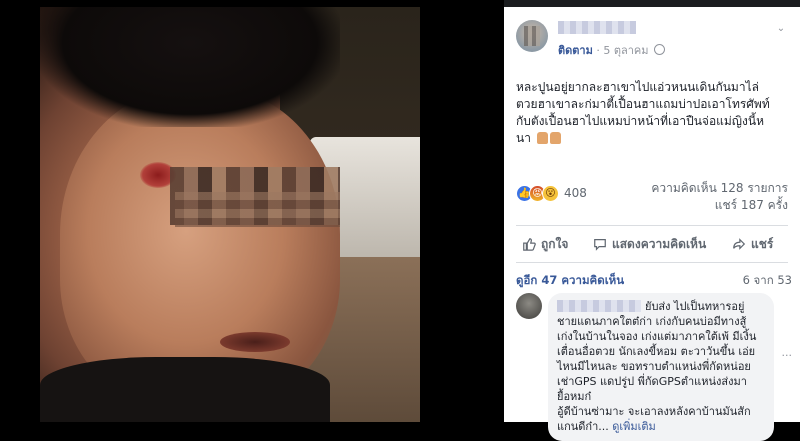 This screenshot has width=800, height=441. Describe the element at coordinates (653, 138) in the screenshot. I see `post-text-line-last: นา` at that location.